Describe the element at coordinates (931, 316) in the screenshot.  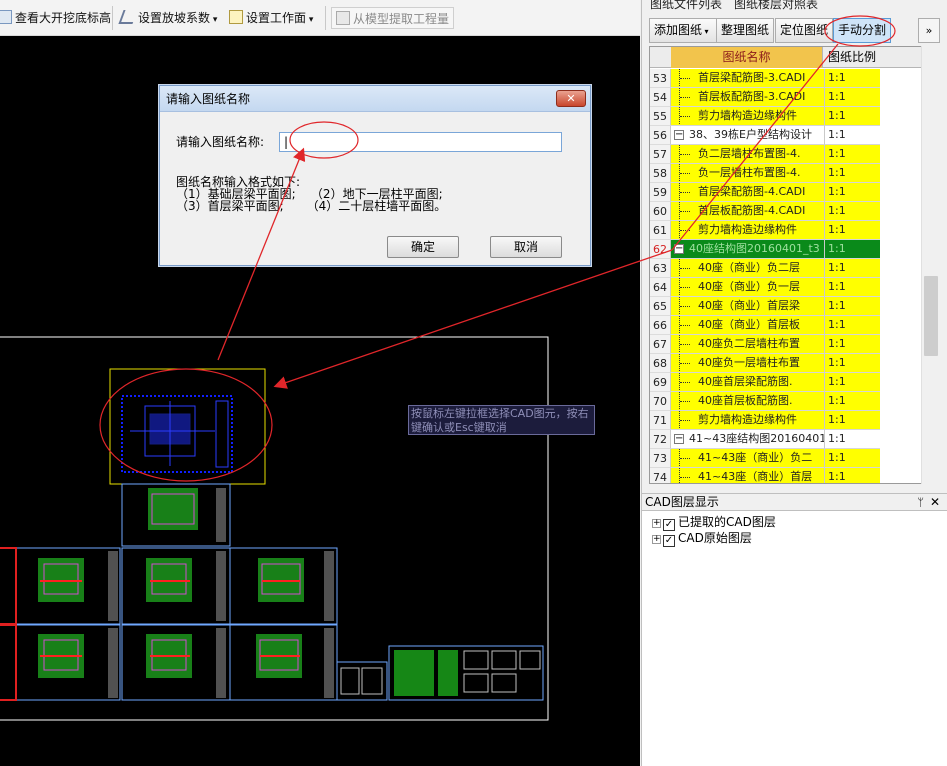
I see `scrollbar-thumb` at that location.